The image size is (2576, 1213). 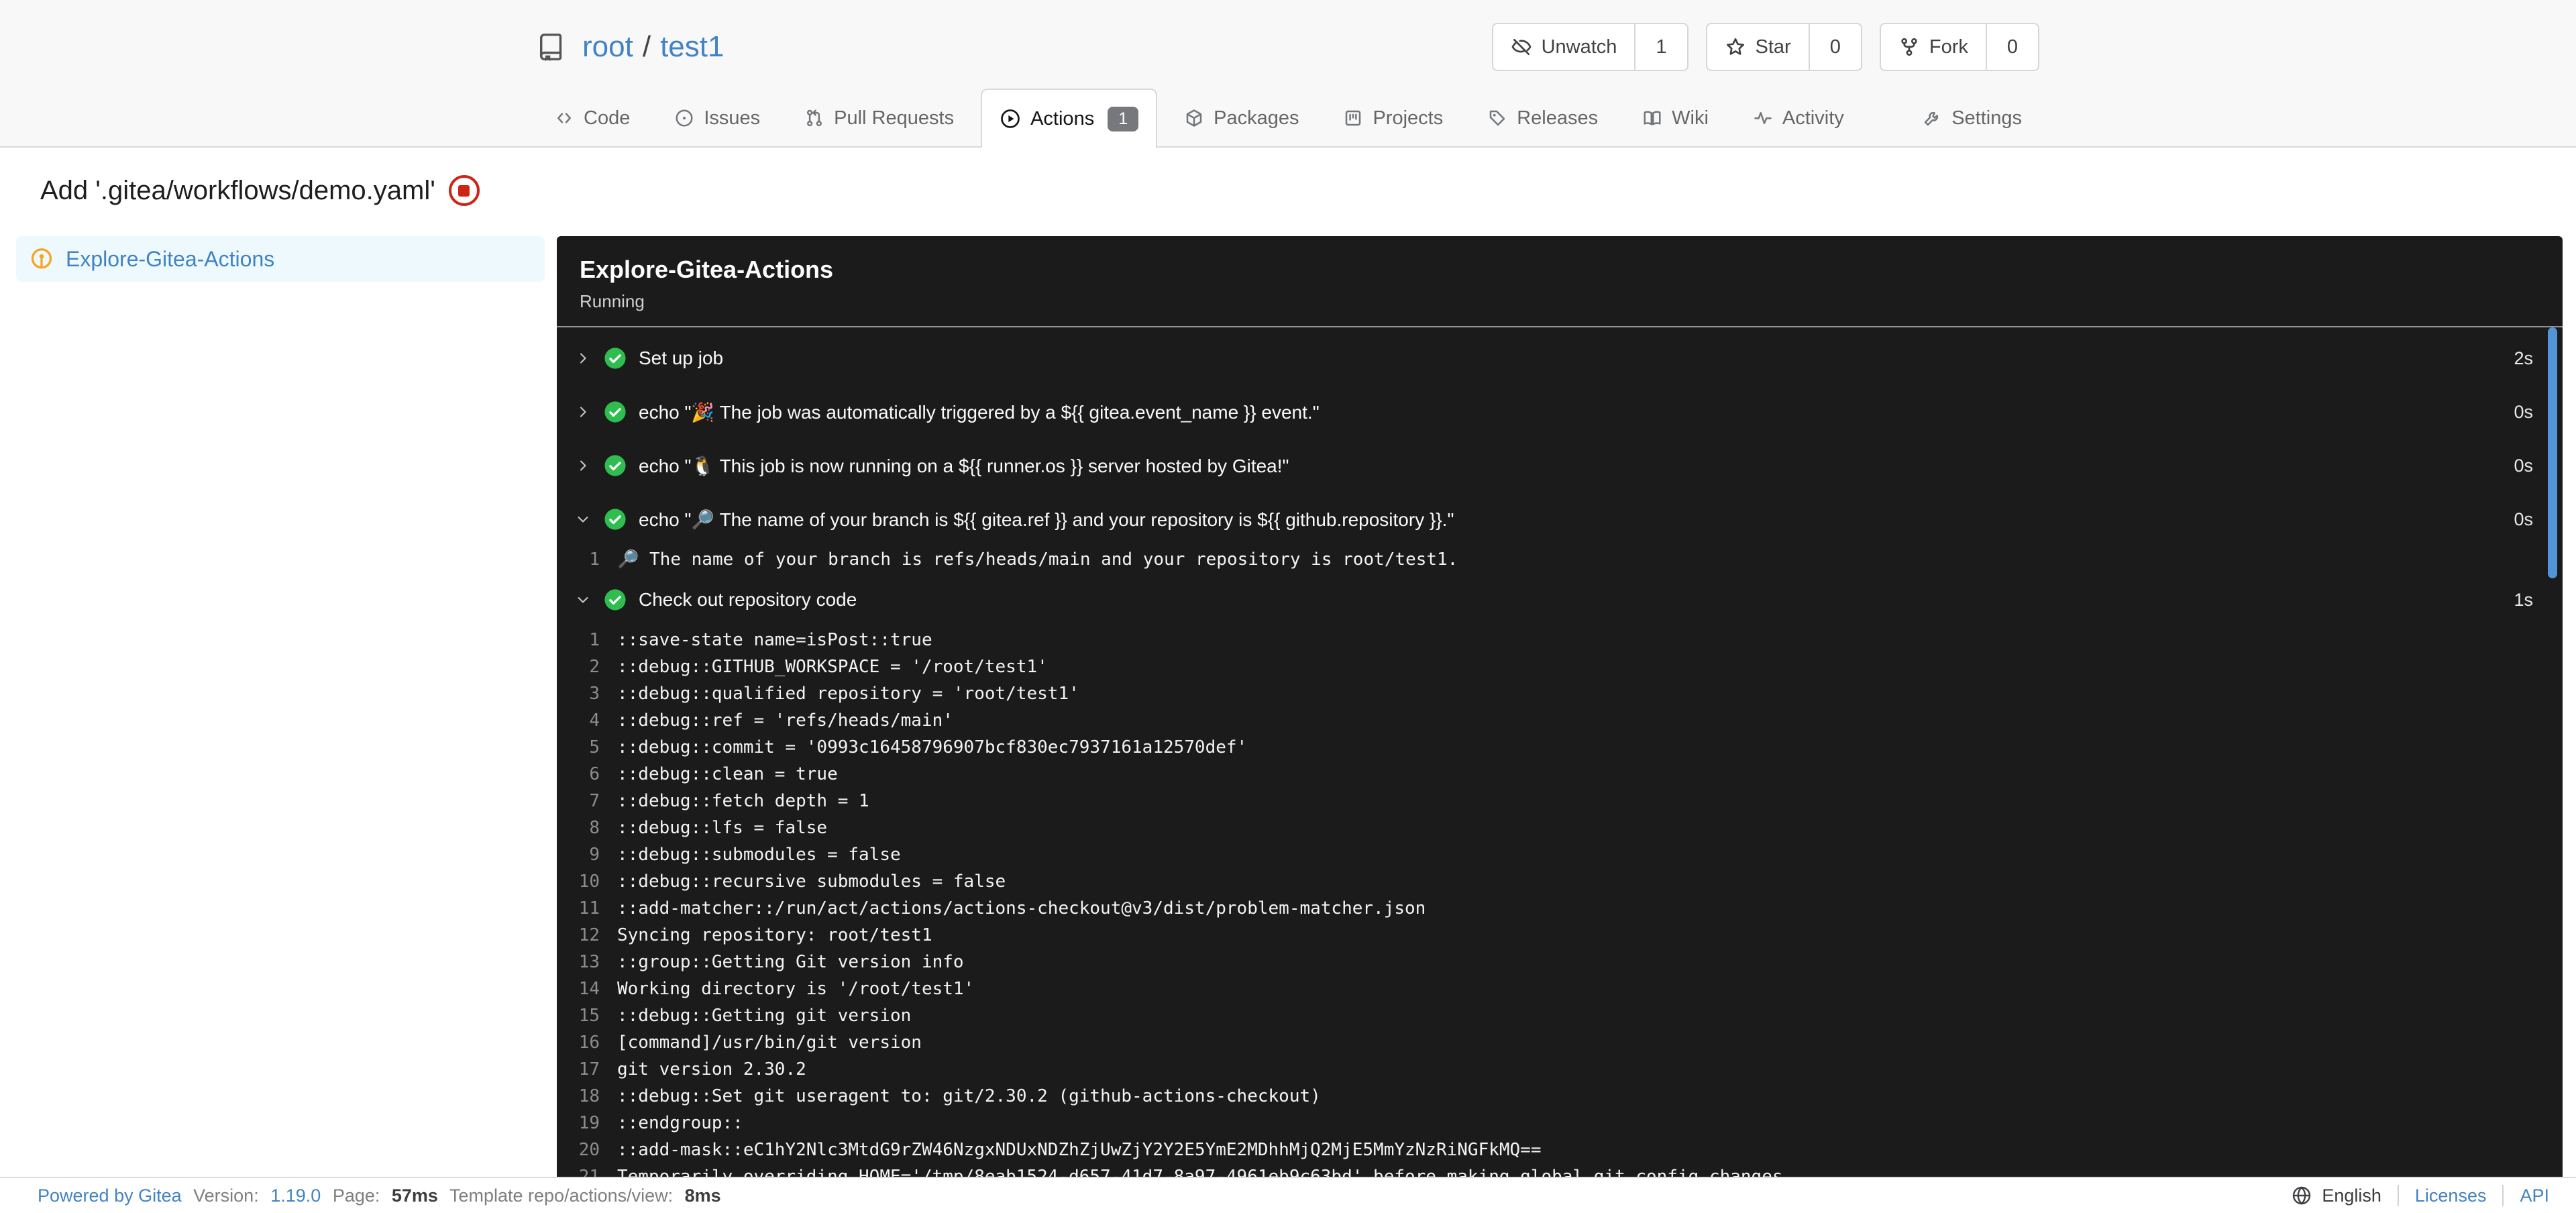 What do you see at coordinates (1542, 118) in the screenshot?
I see `tab-releases: Releases` at bounding box center [1542, 118].